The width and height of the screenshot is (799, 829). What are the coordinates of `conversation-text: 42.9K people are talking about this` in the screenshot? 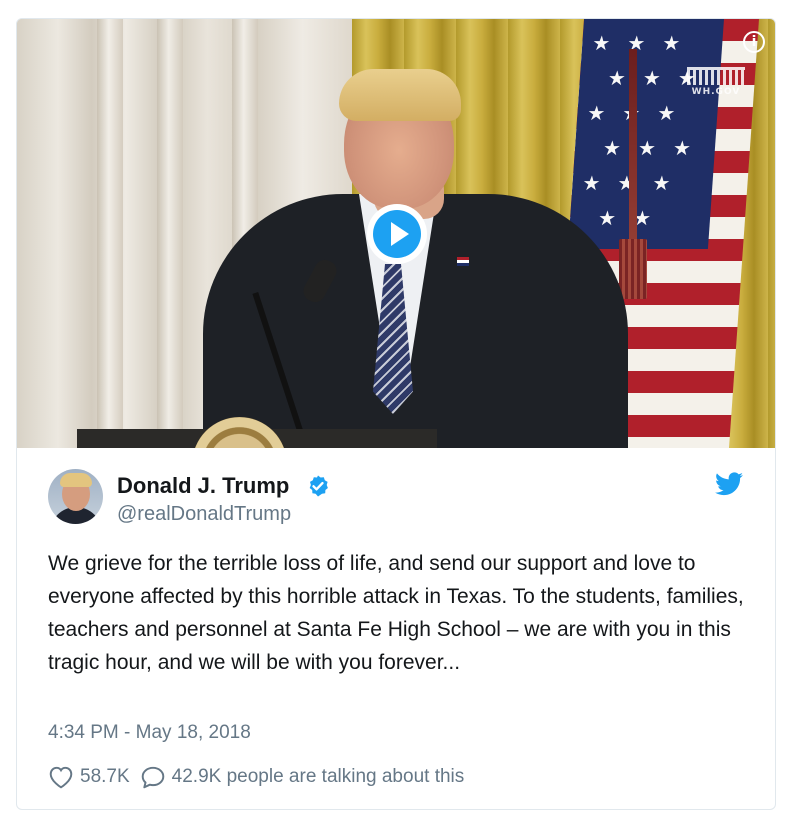 It's located at (318, 776).